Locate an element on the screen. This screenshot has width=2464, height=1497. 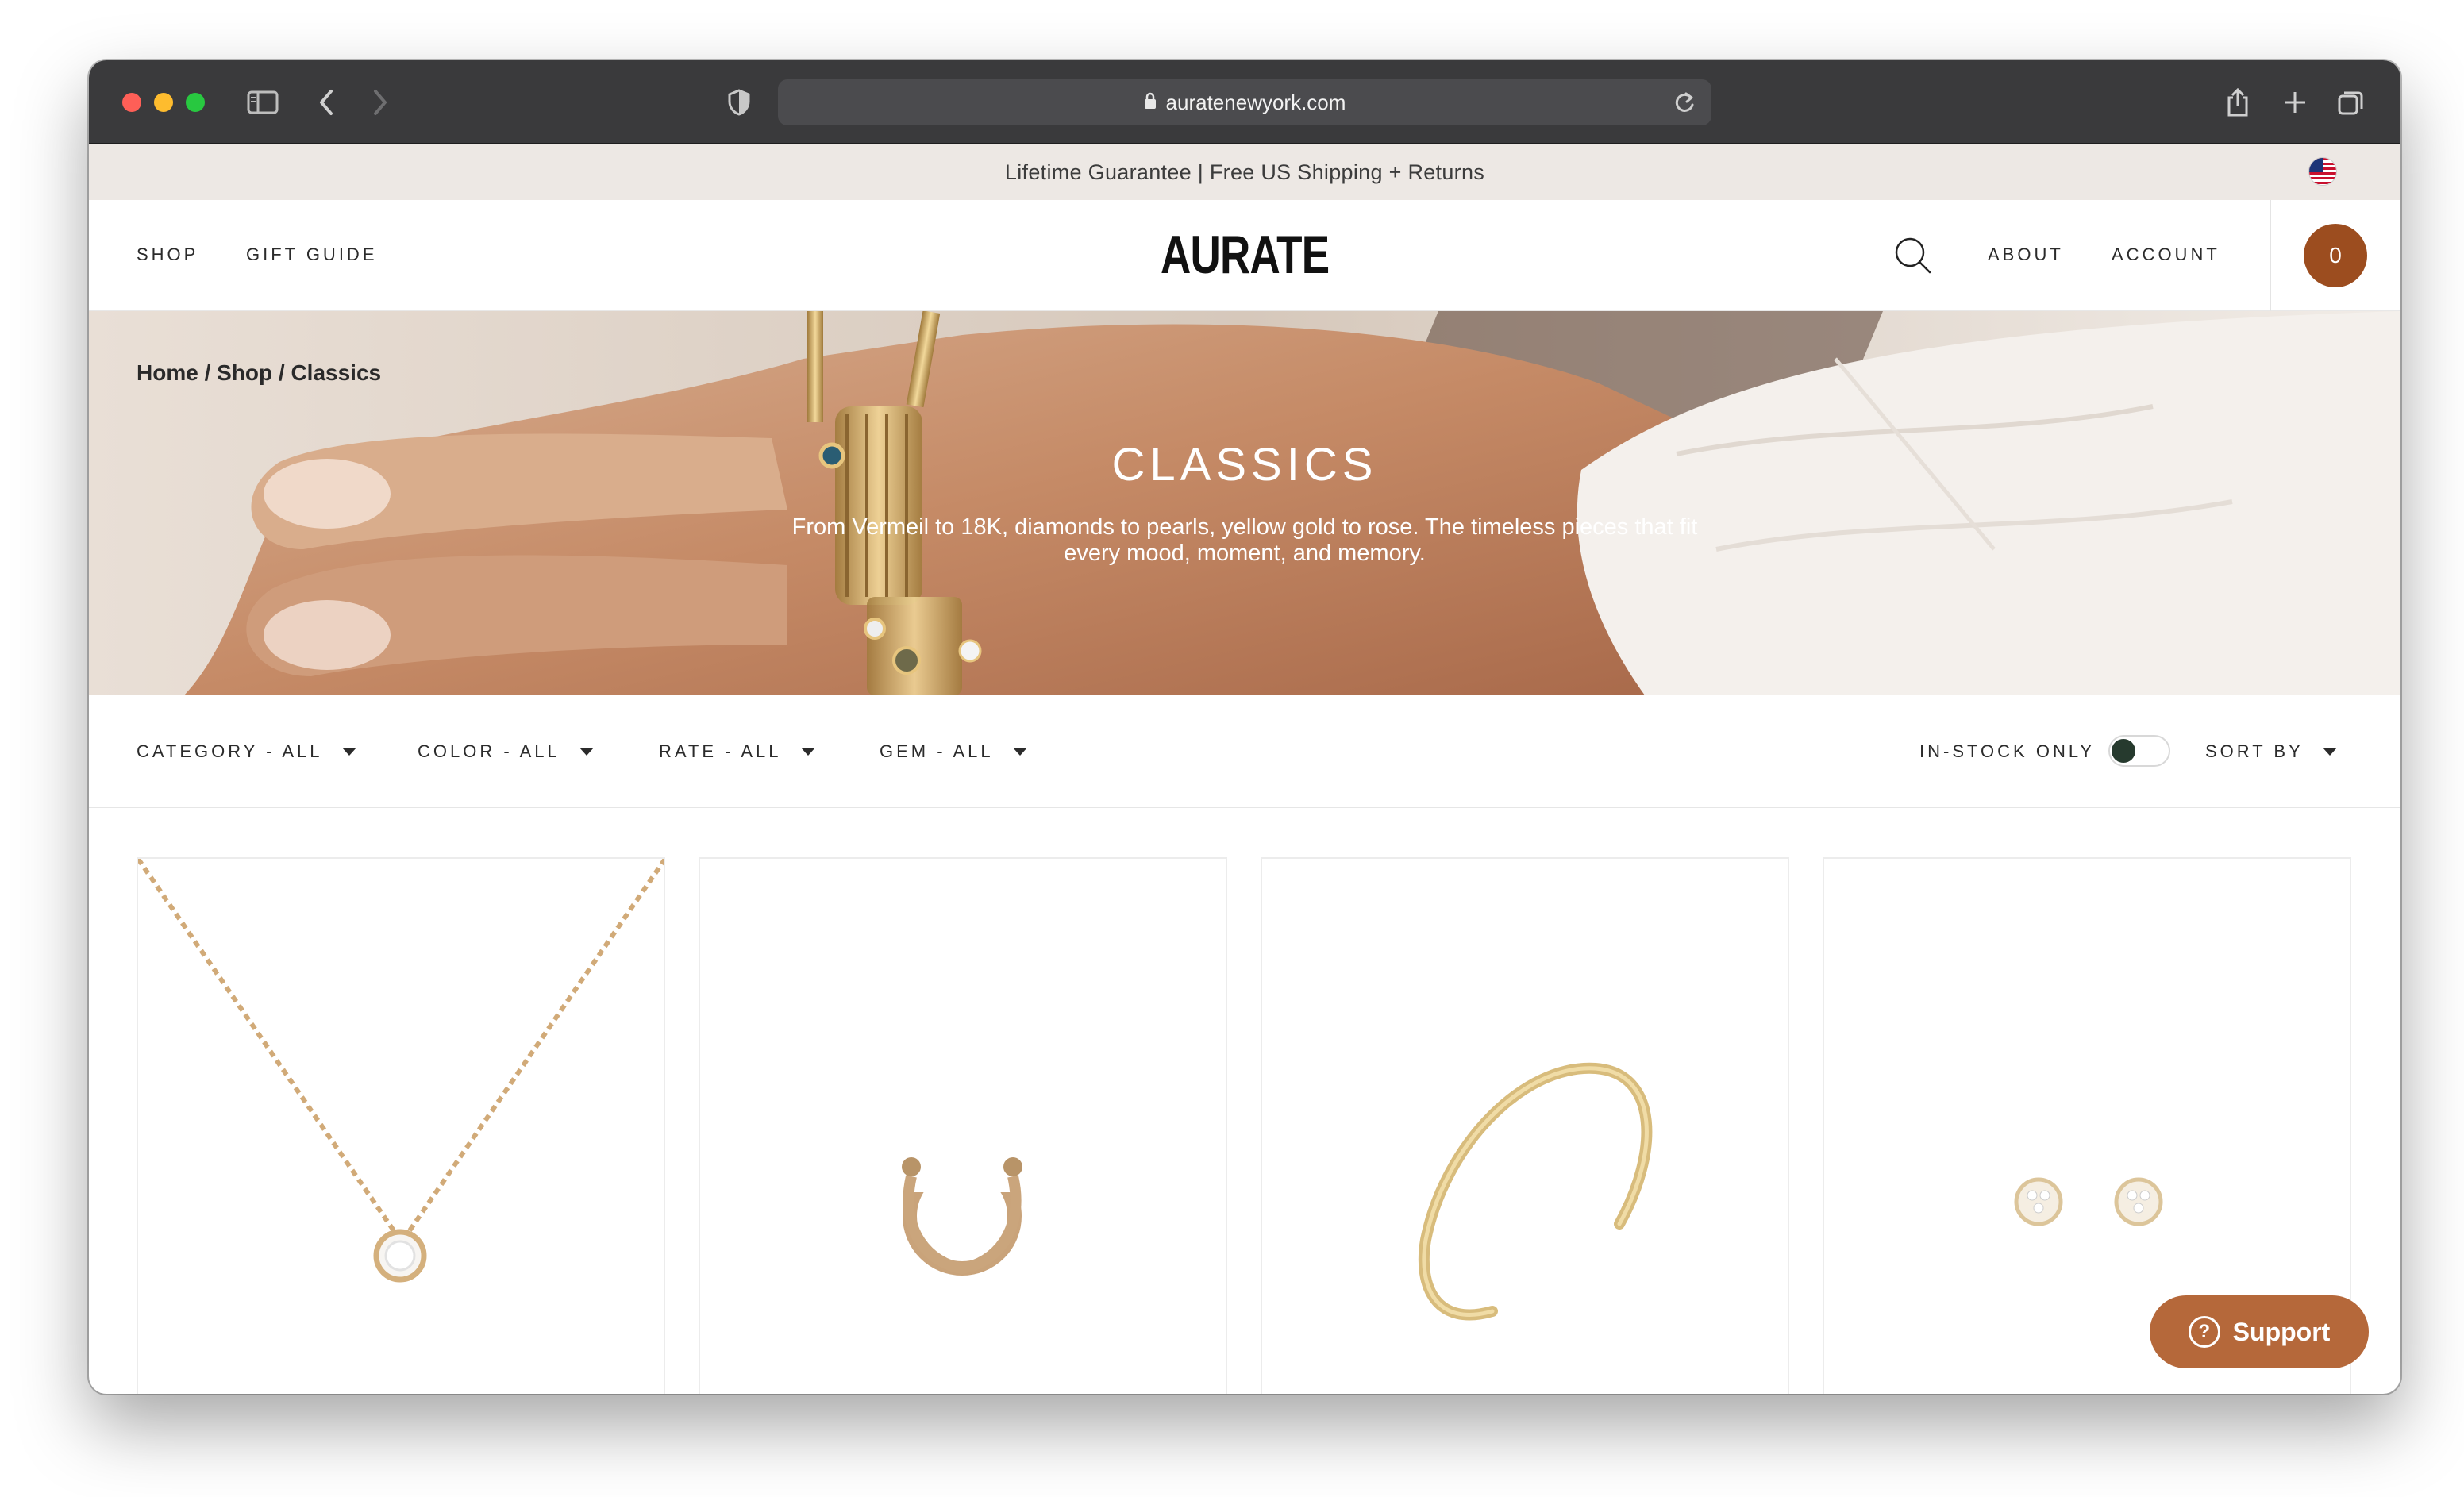
product-card-bracelet is located at coordinates (1525, 1125).